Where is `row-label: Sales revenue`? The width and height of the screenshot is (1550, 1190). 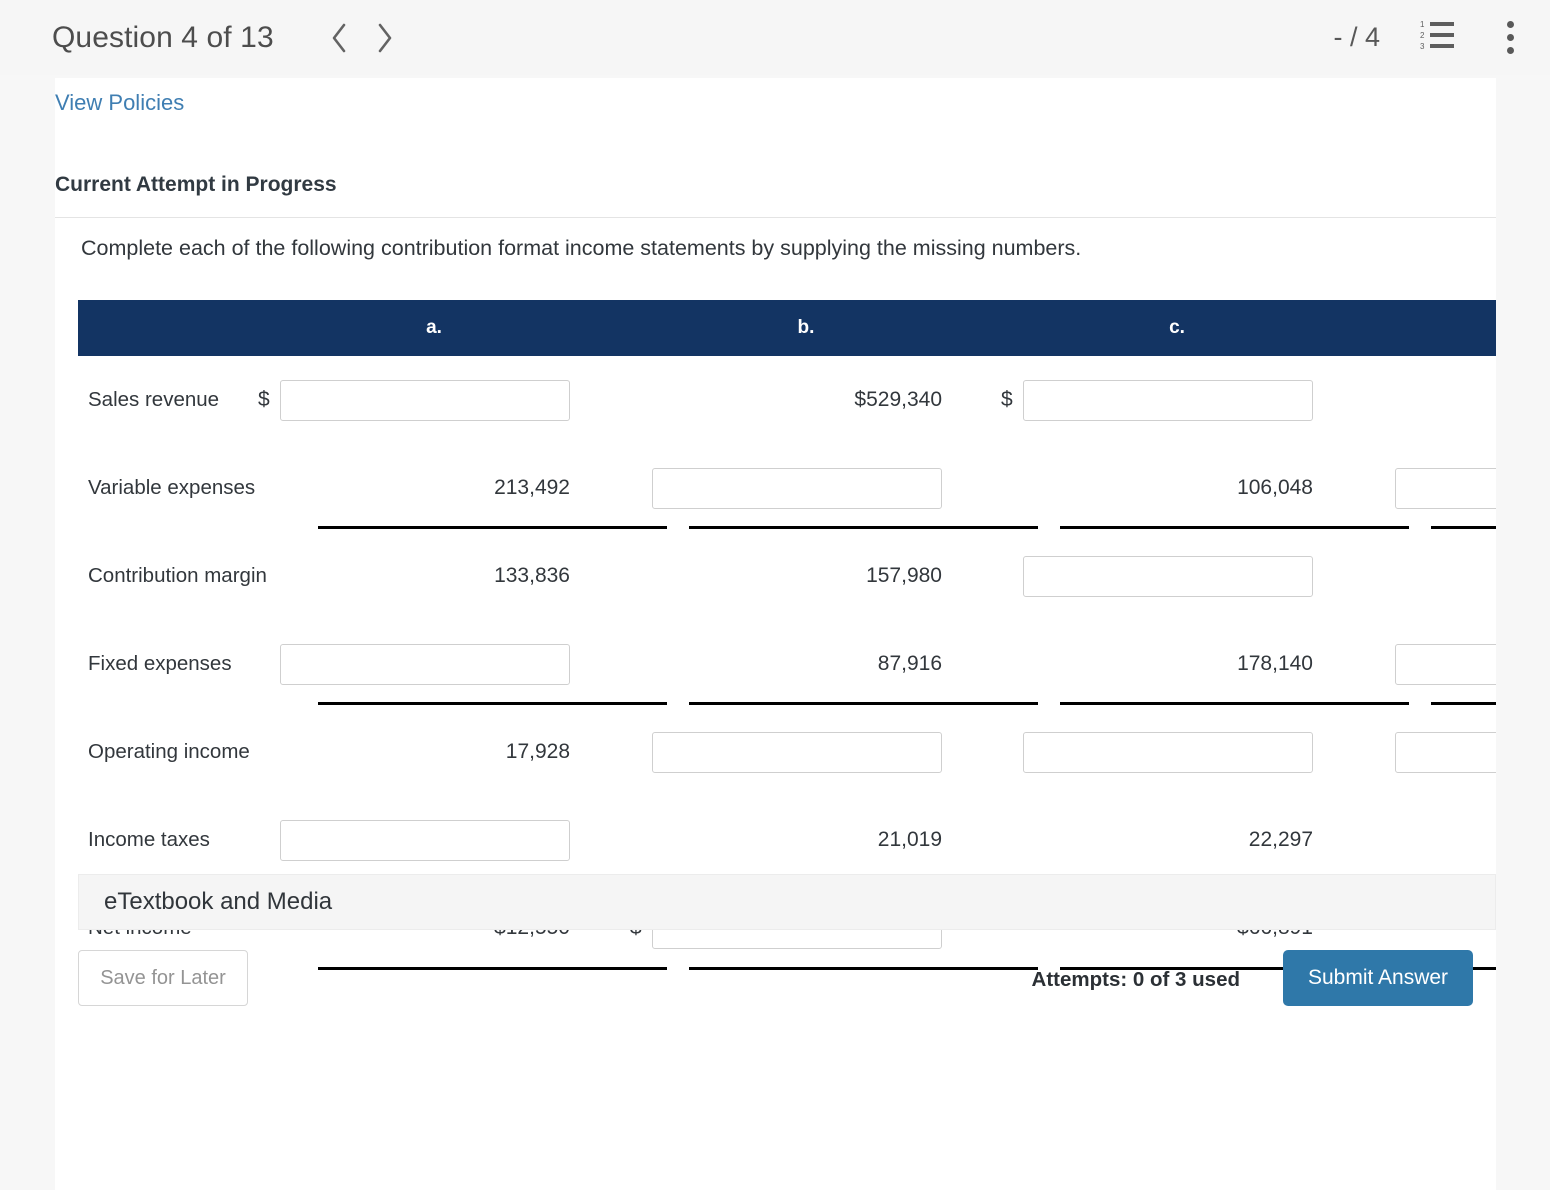
row-label: Sales revenue is located at coordinates (154, 400).